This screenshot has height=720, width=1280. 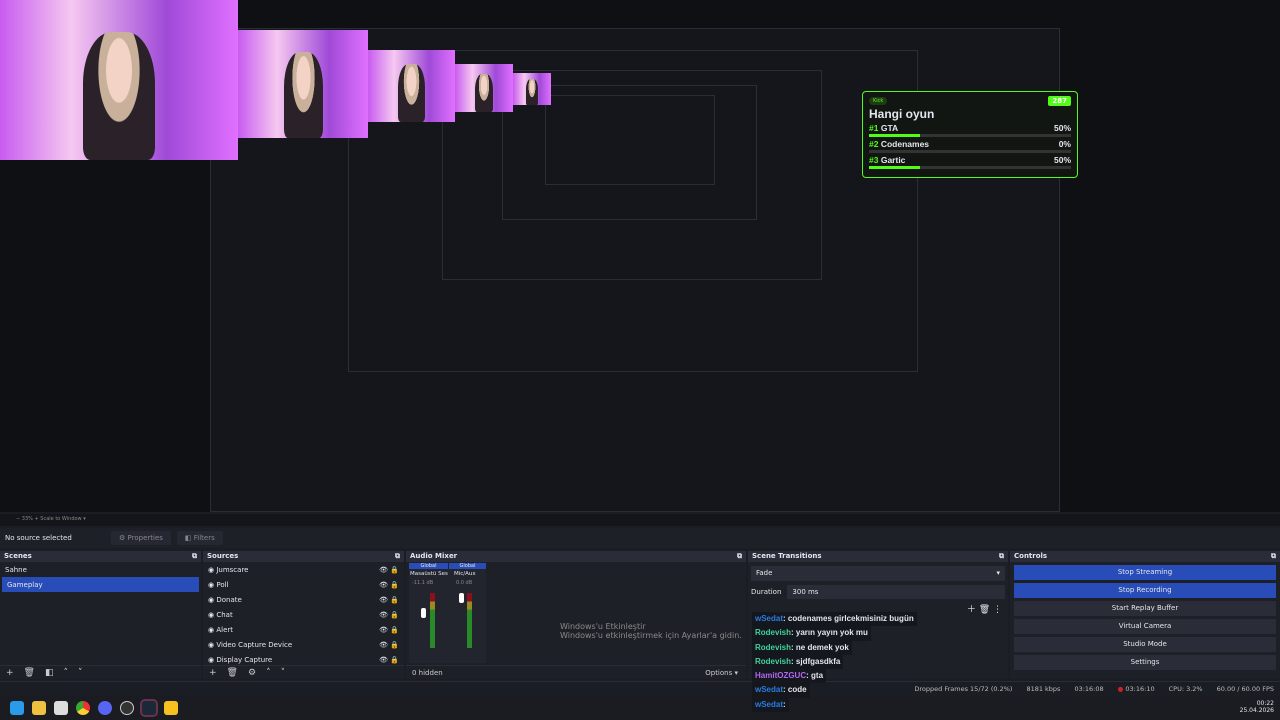 I want to click on chrome-icon, so click(x=83, y=708).